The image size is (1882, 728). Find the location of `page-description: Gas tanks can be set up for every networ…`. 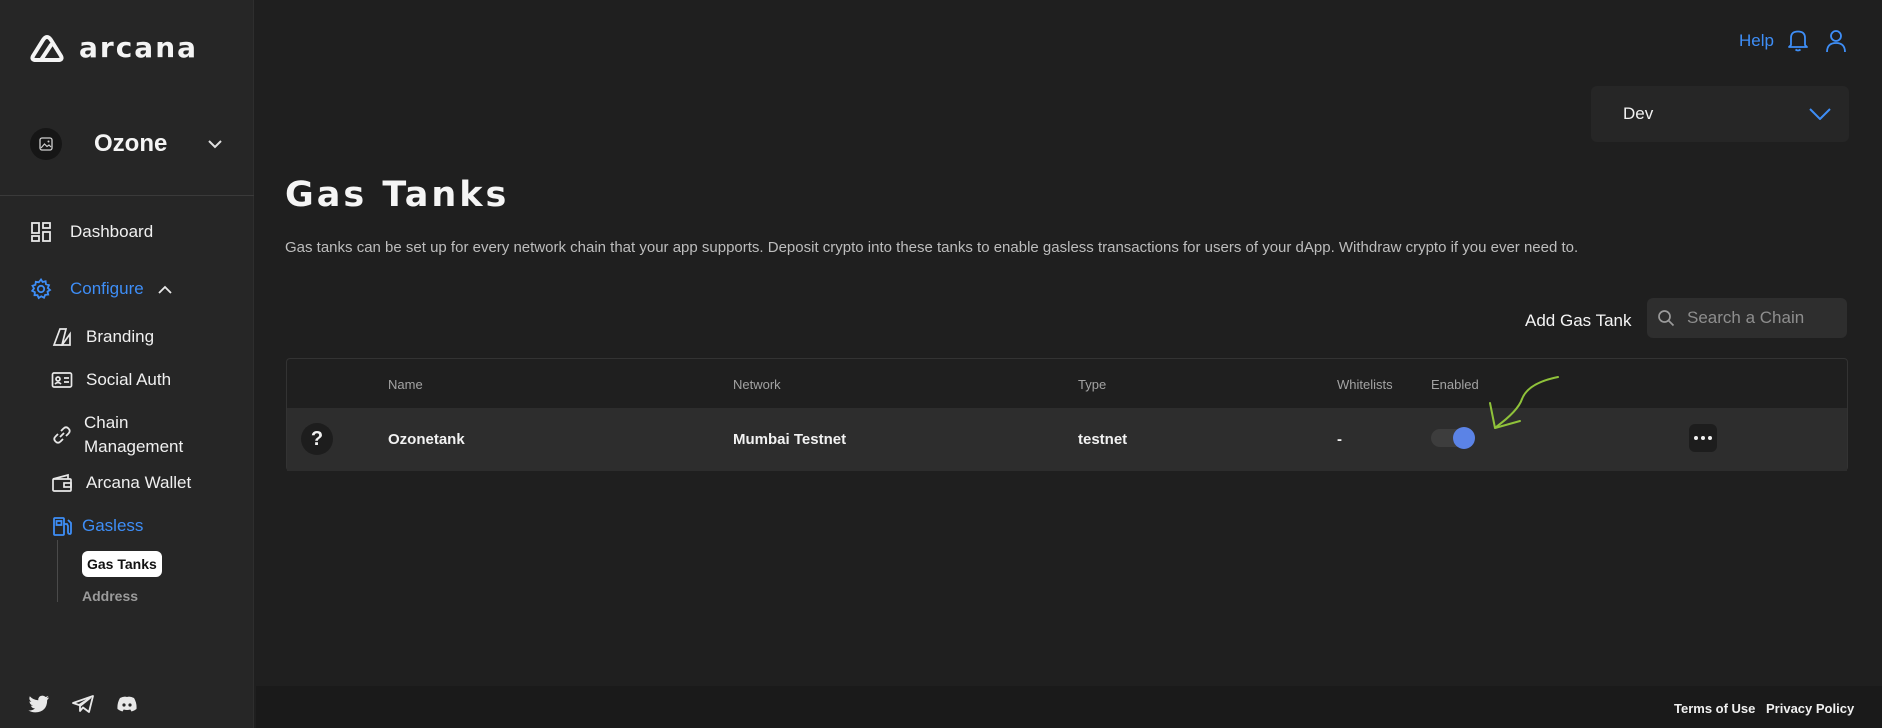

page-description: Gas tanks can be set up for every networ… is located at coordinates (932, 247).